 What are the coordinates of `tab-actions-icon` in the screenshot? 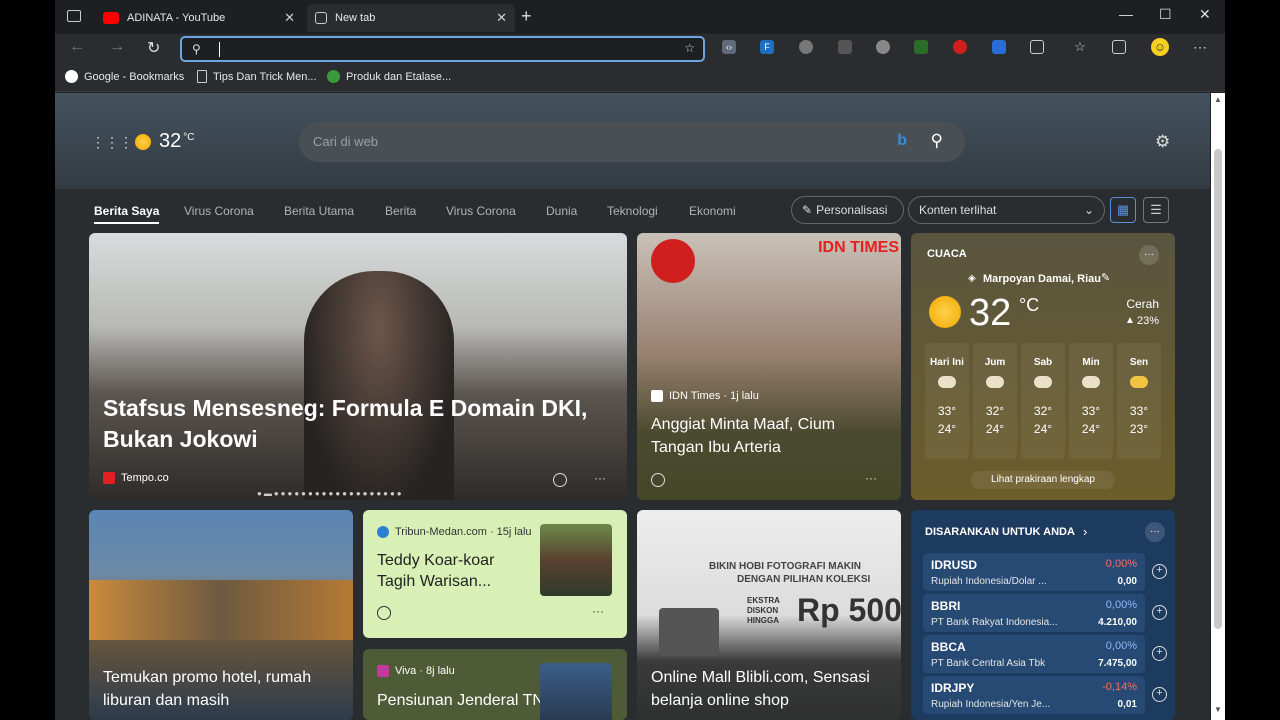 It's located at (74, 16).